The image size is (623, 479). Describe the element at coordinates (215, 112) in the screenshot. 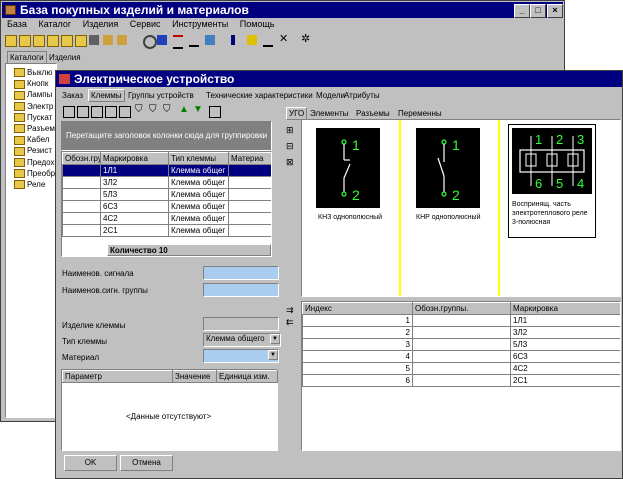

I see `export-icon` at that location.